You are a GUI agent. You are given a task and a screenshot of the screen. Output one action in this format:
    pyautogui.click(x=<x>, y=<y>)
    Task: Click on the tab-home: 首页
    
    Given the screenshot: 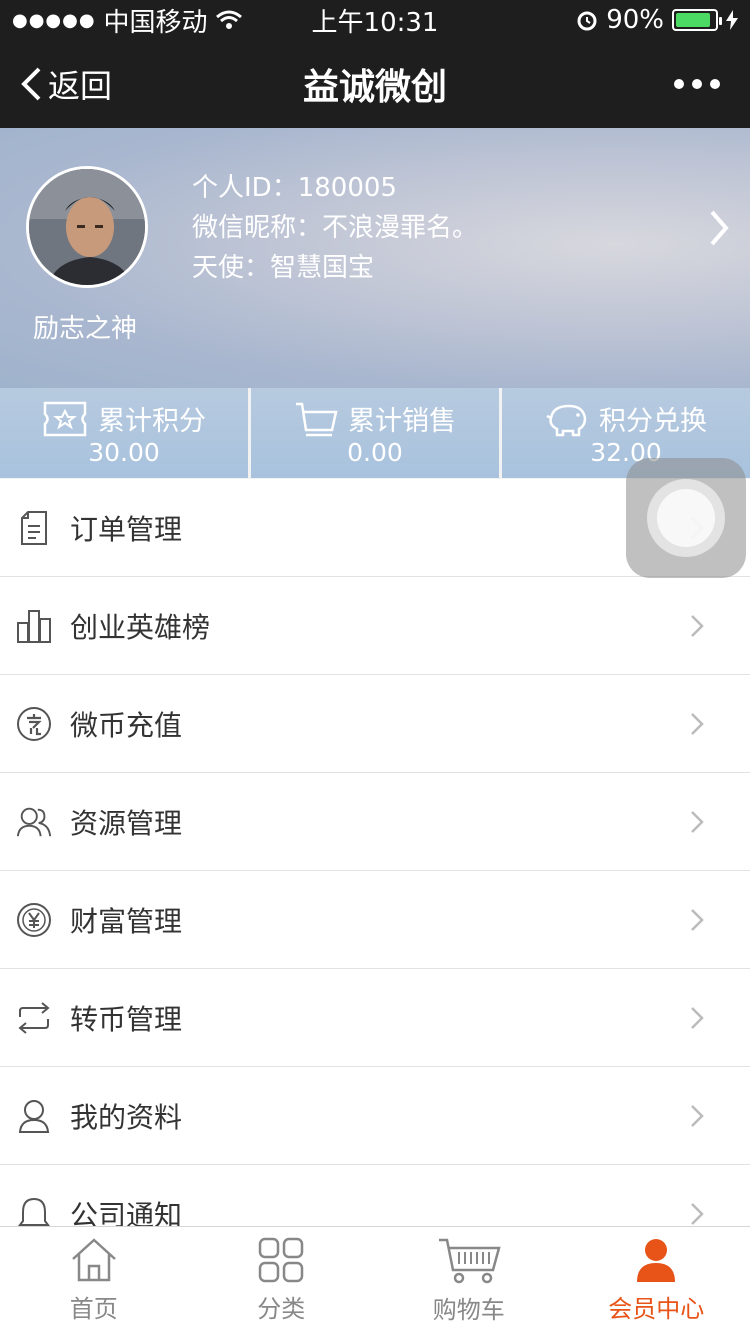 What is the action you would take?
    pyautogui.click(x=94, y=1280)
    